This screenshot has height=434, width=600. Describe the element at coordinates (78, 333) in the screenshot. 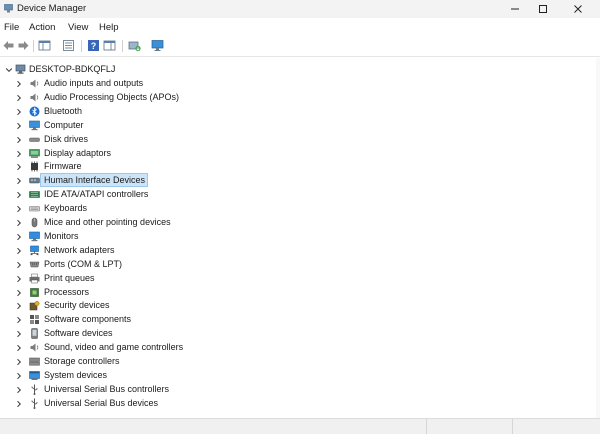

I see `tree-item-label: Software devices` at that location.